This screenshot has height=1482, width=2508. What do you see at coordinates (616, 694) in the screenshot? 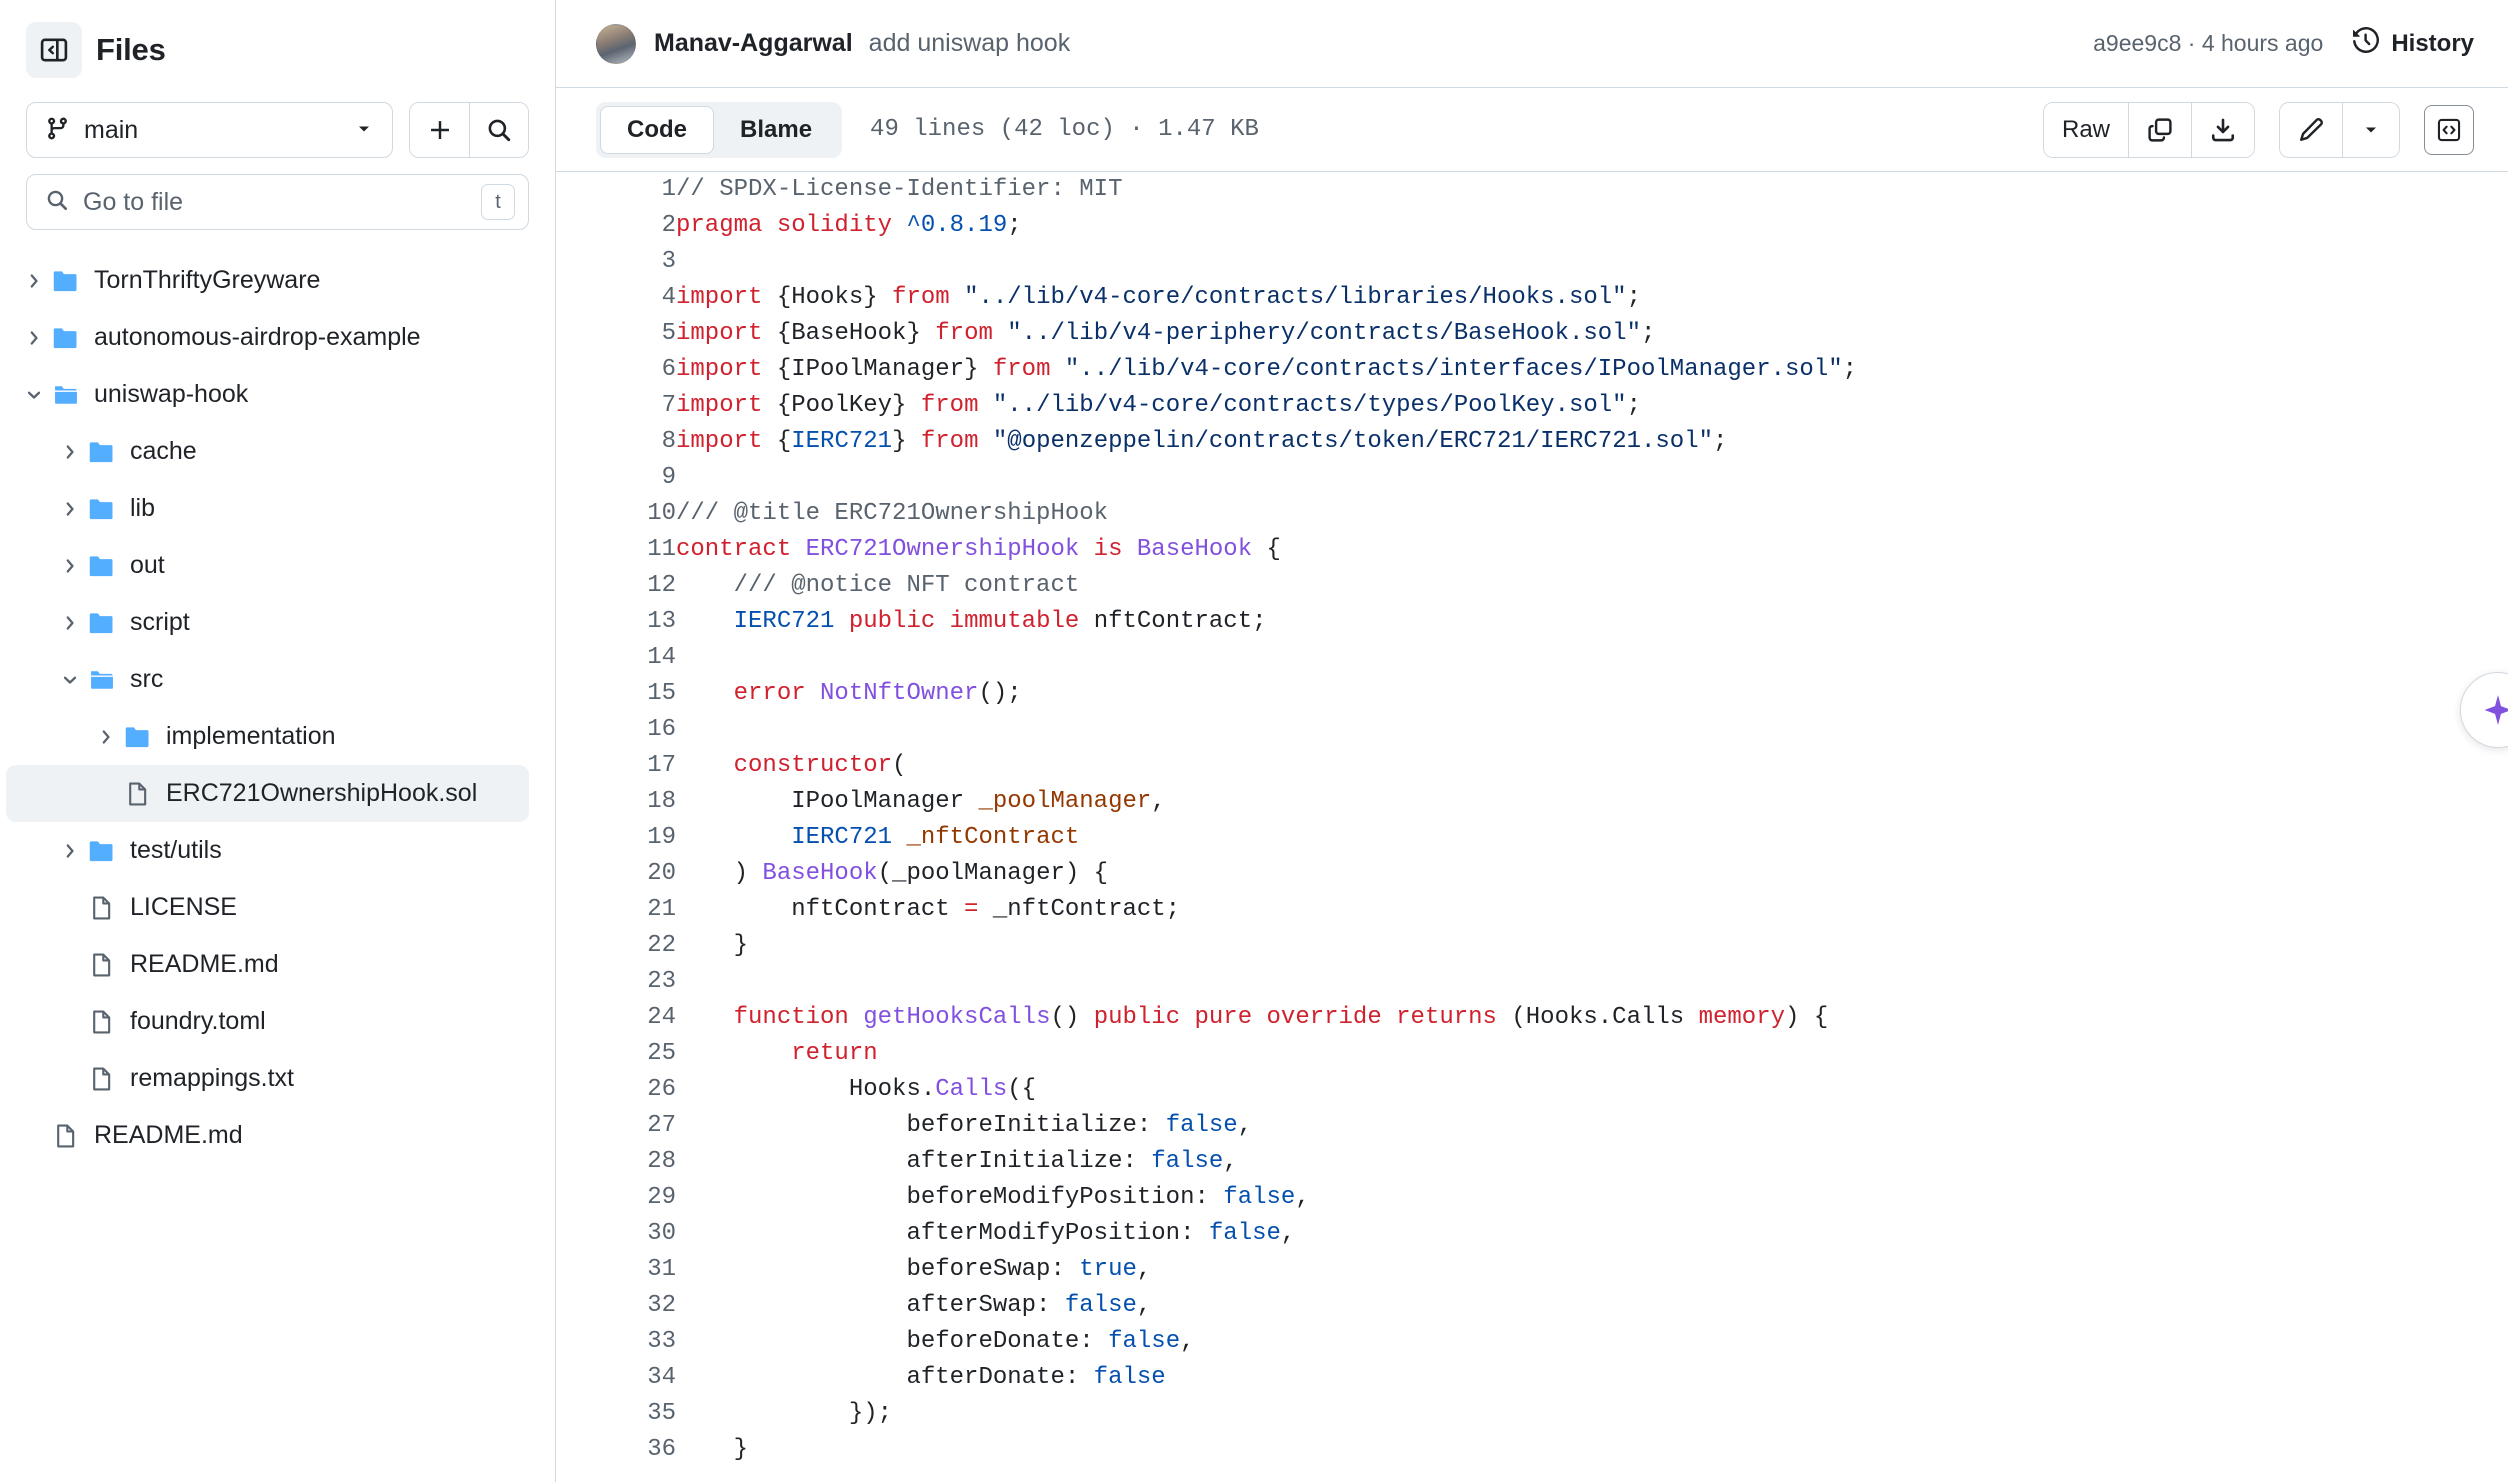
I see `line-number: 15` at bounding box center [616, 694].